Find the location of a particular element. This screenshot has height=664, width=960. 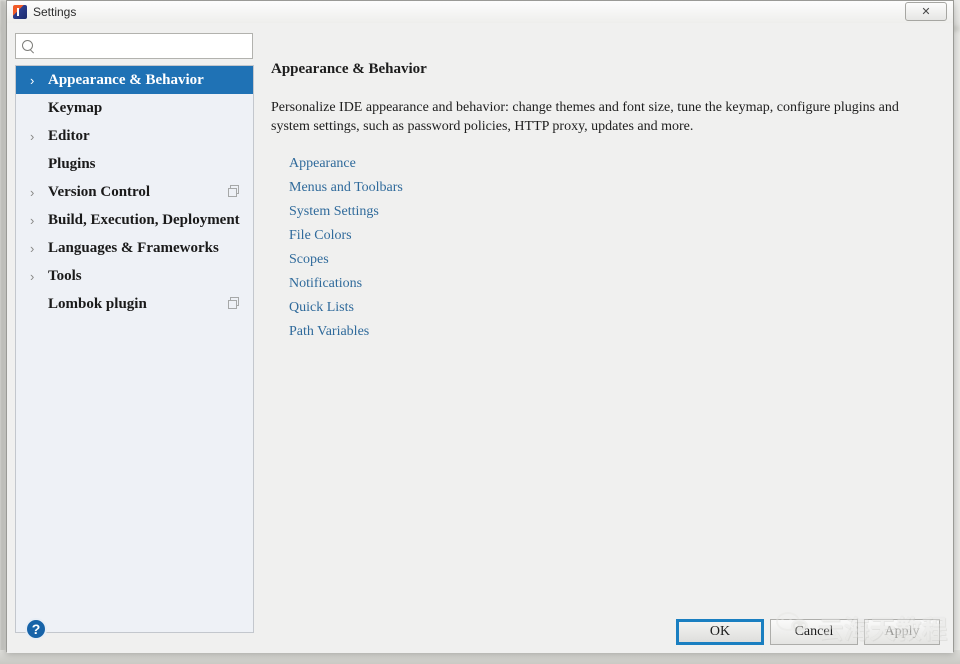

link-menus-and-toolbars: Menus and Toolbars is located at coordinates (608, 188).